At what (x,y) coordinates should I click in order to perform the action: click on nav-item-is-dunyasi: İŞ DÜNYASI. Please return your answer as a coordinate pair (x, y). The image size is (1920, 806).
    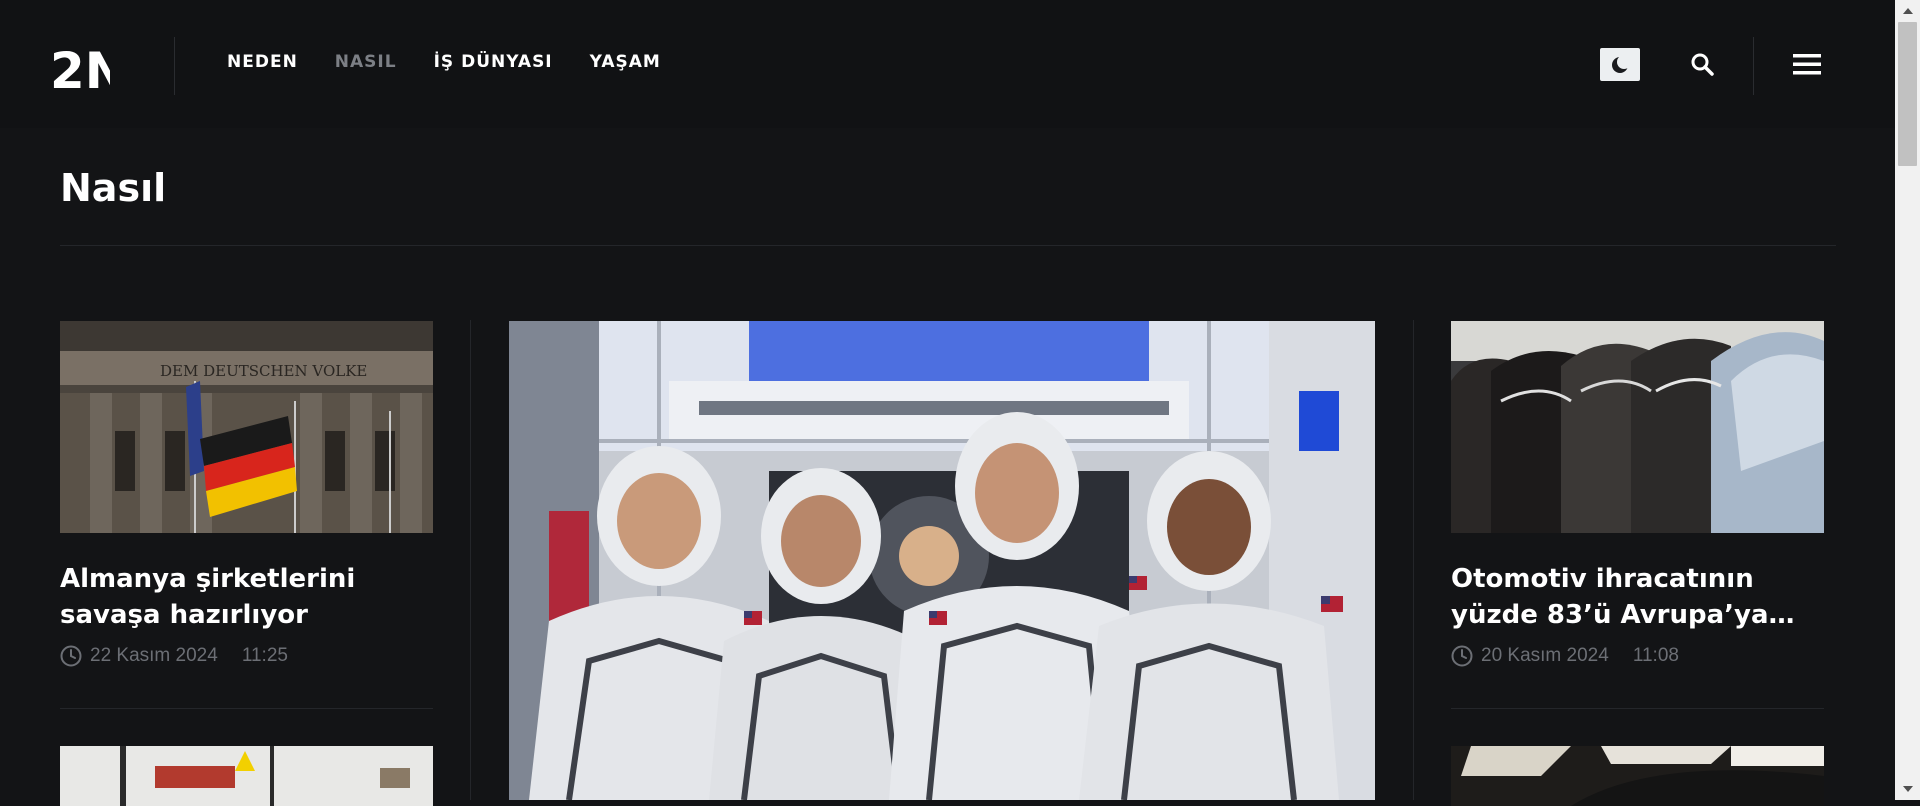
    Looking at the image, I should click on (493, 62).